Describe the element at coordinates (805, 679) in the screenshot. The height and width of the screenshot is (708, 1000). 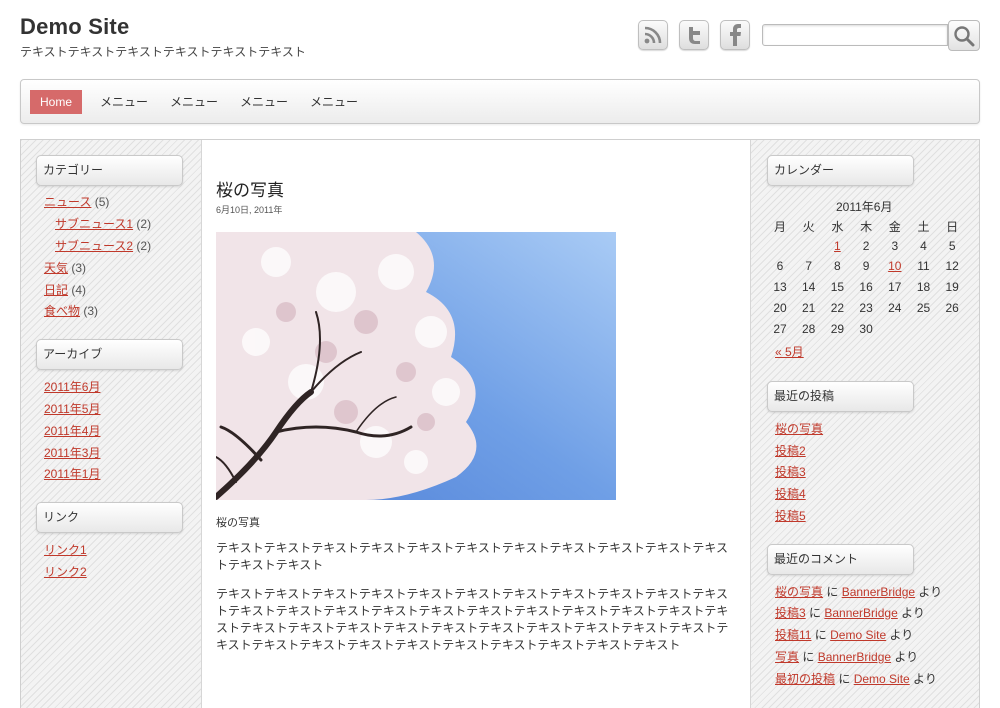
I see `comment-post-link: 最初の投稿` at that location.